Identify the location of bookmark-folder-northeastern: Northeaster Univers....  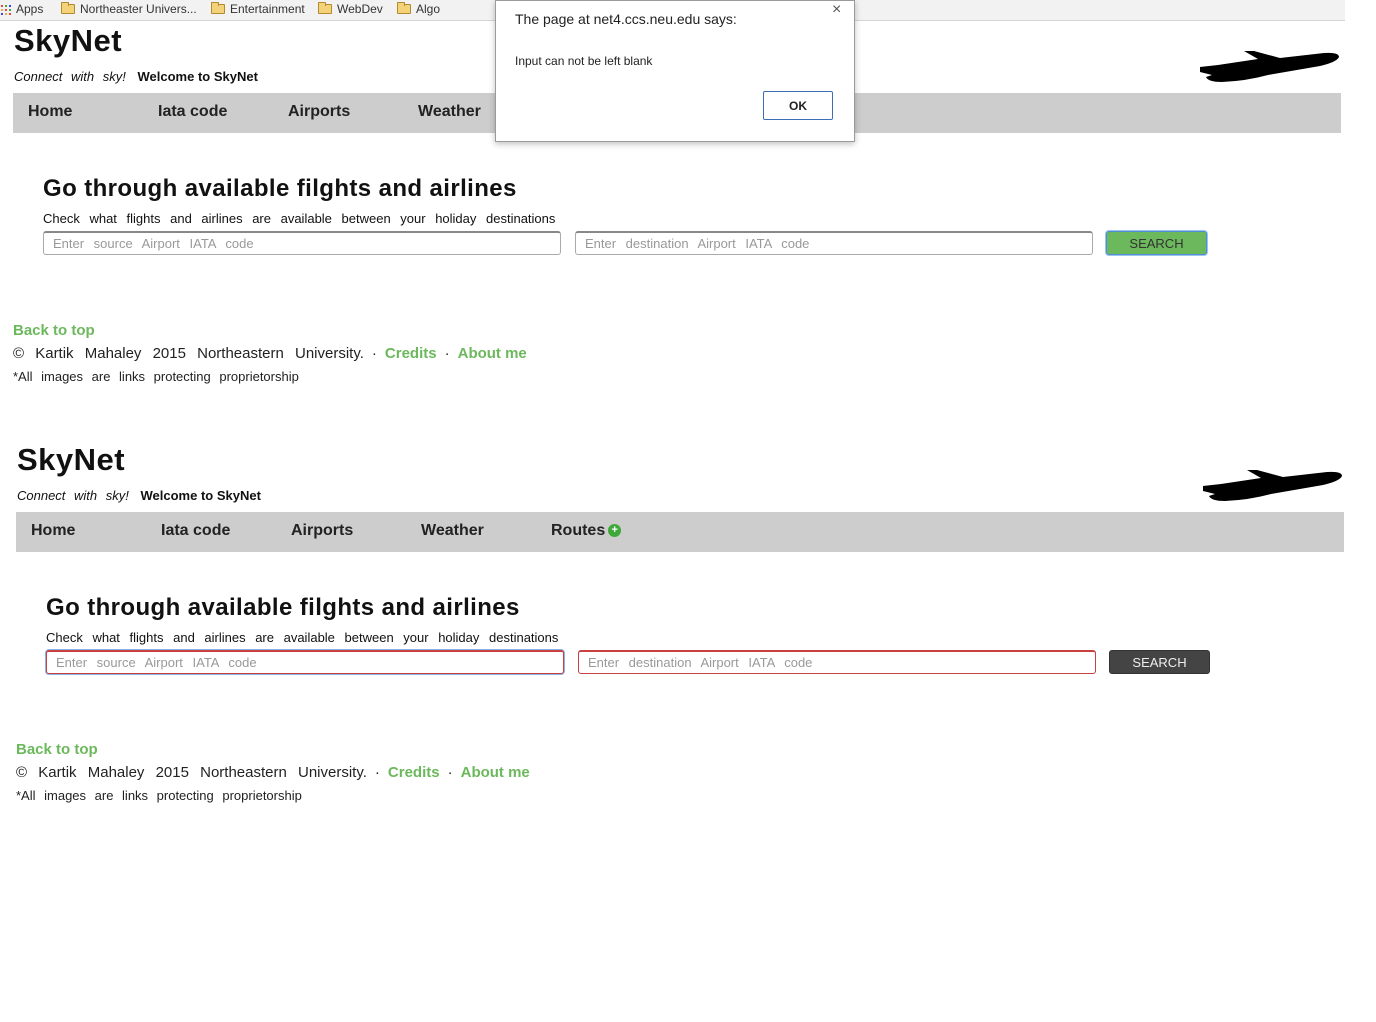
(129, 9).